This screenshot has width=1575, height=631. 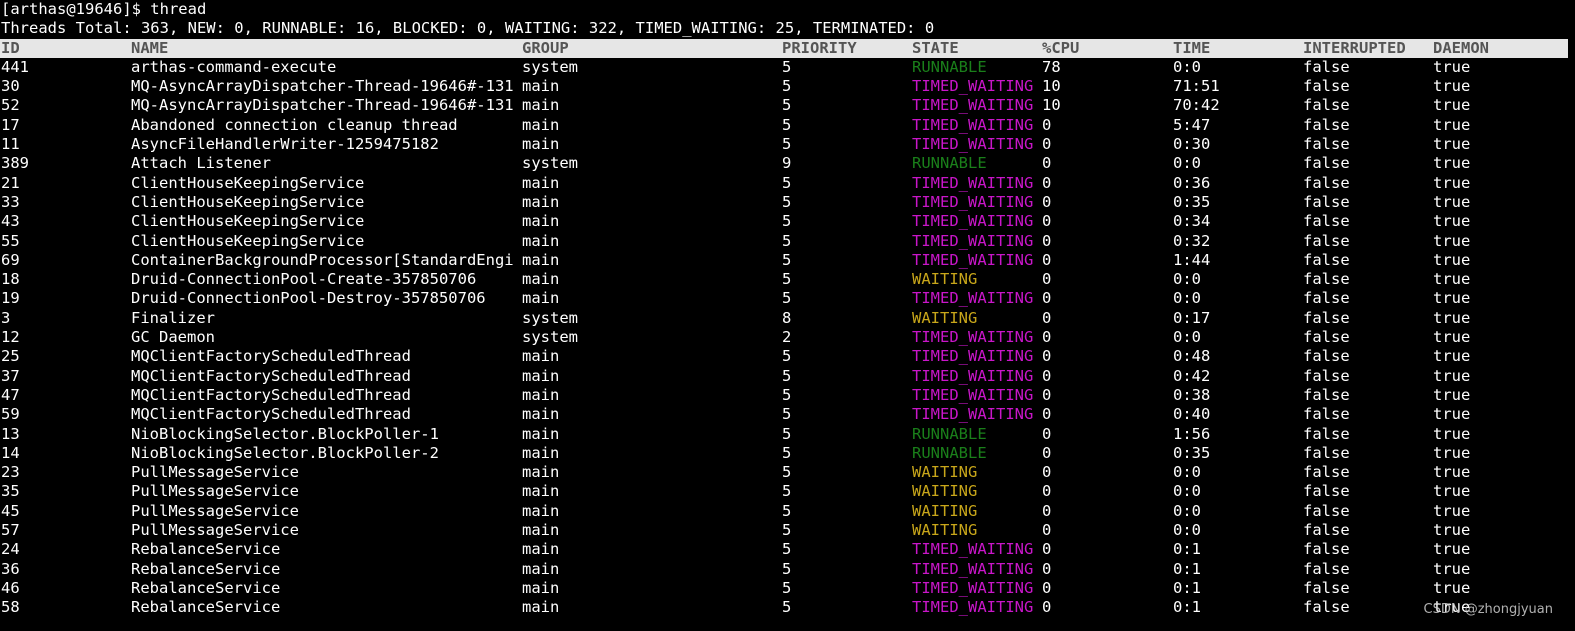 I want to click on cell-id: 36, so click(x=10, y=568).